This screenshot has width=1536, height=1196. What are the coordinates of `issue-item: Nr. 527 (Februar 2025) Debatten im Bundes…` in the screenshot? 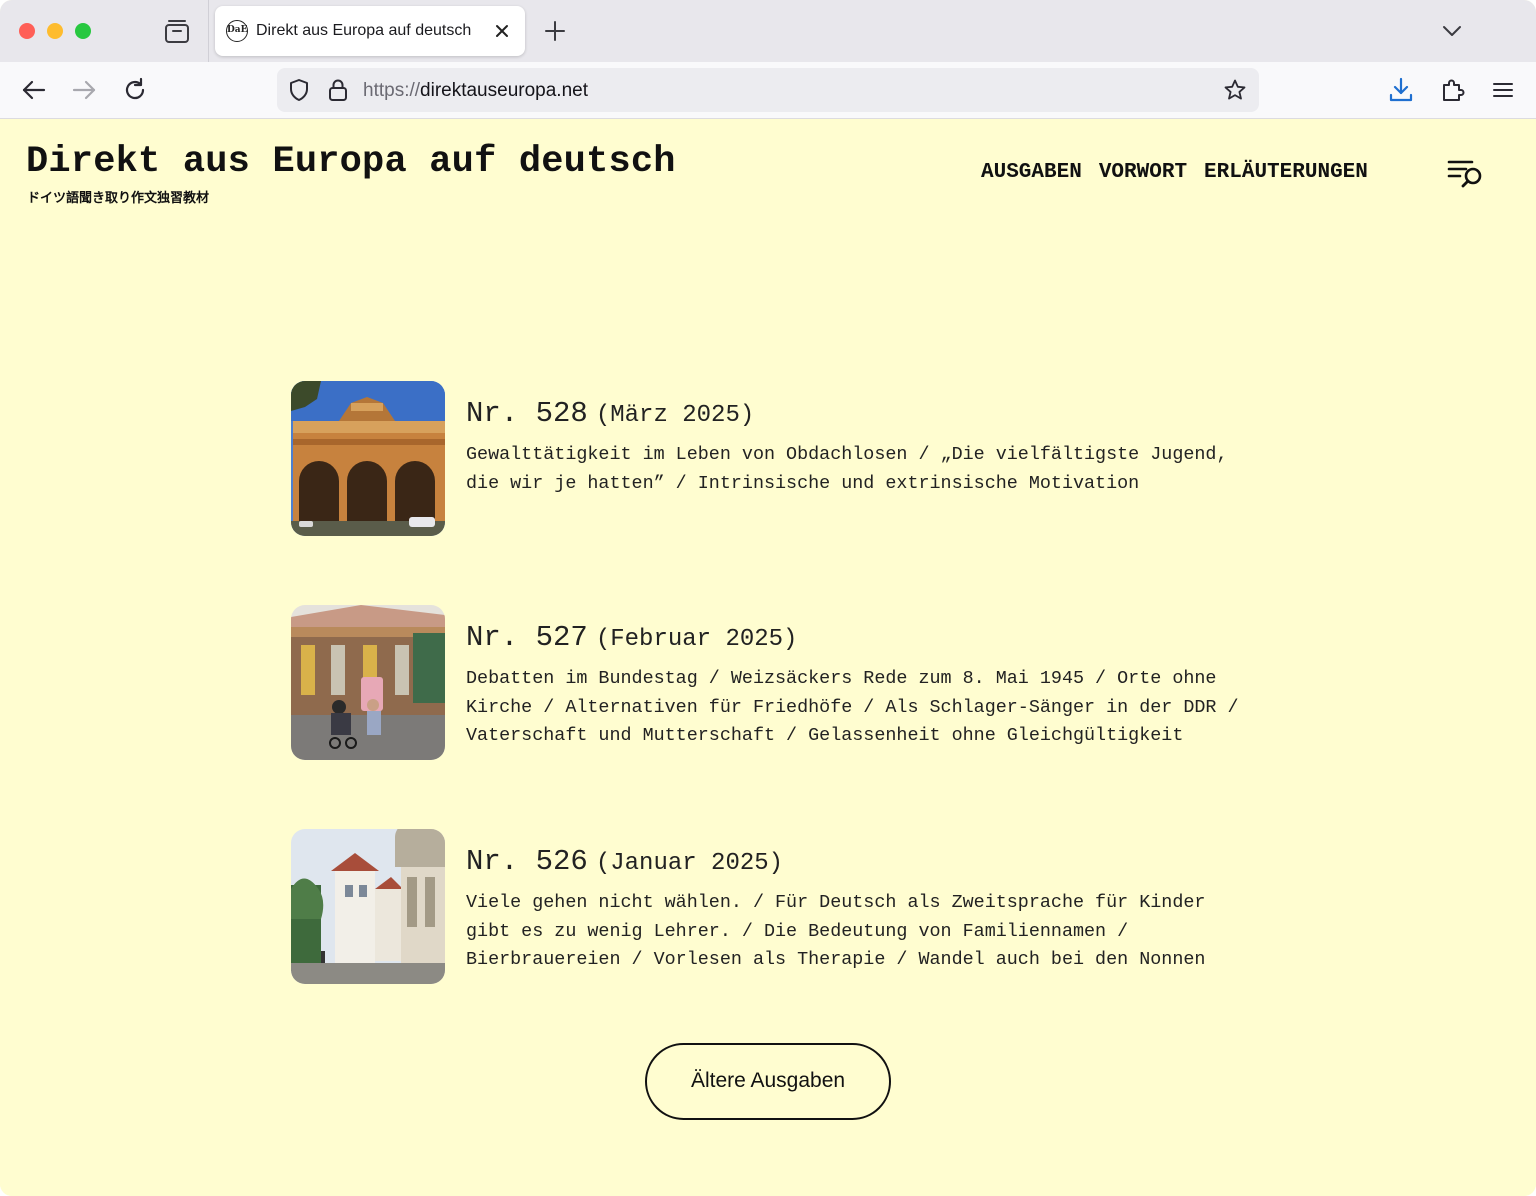 It's located at (771, 682).